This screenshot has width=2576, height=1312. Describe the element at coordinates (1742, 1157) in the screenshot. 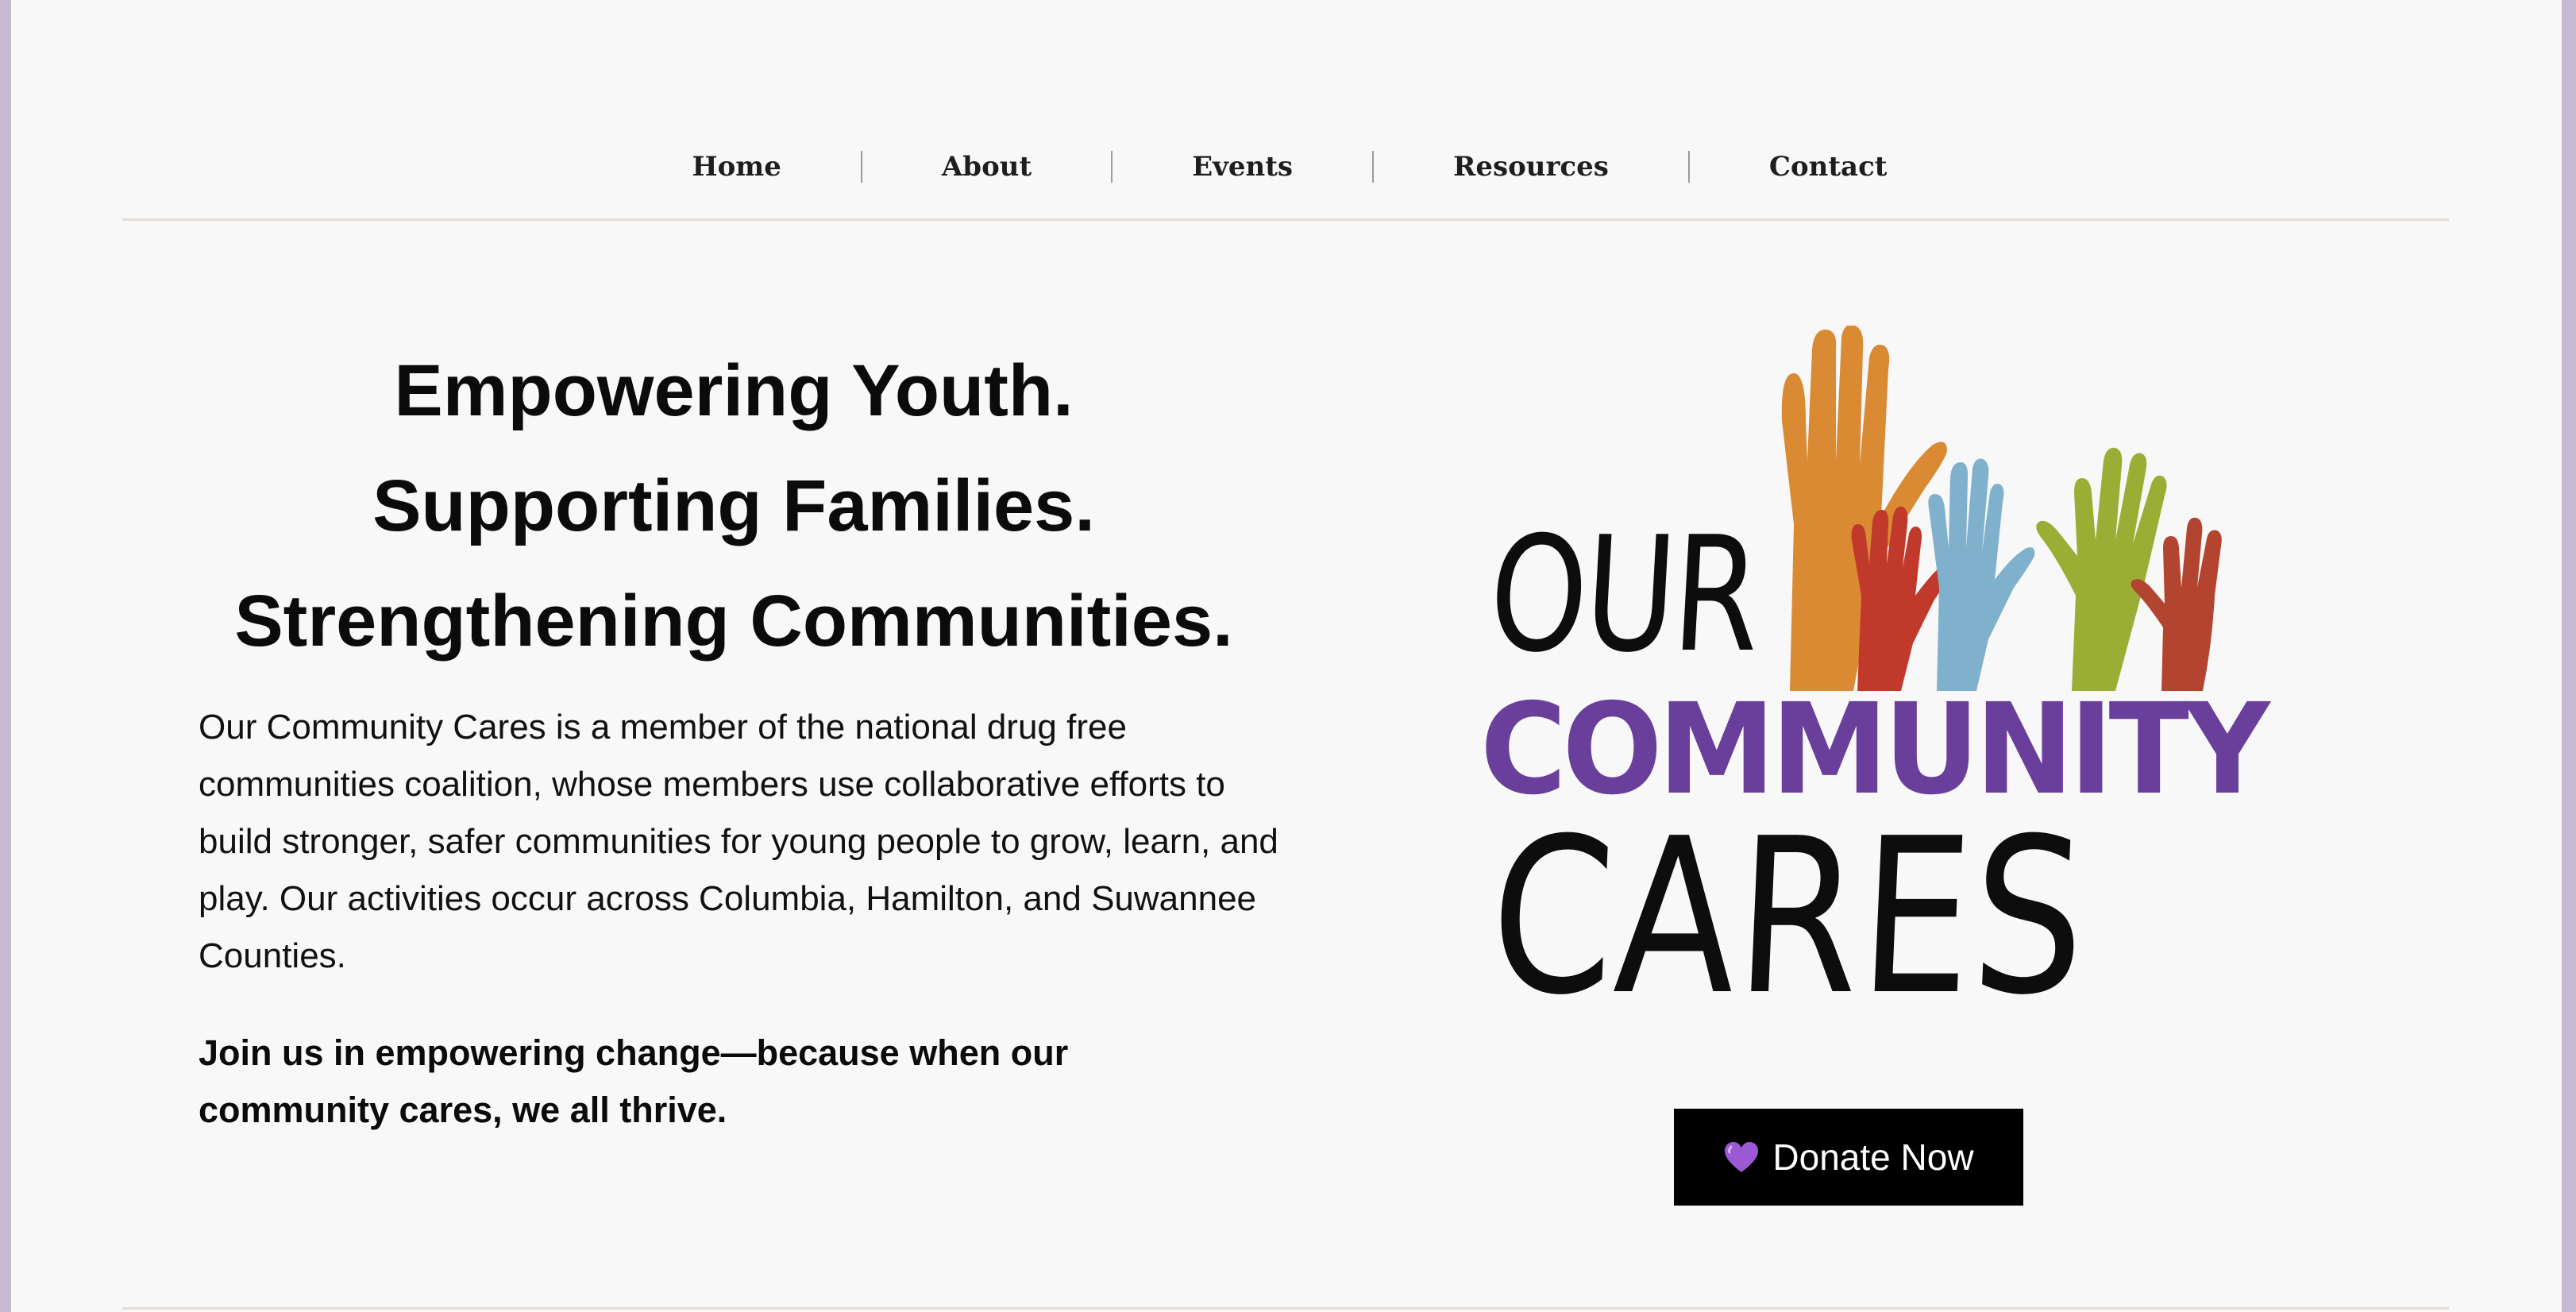

I see `purple-heart-icon` at that location.